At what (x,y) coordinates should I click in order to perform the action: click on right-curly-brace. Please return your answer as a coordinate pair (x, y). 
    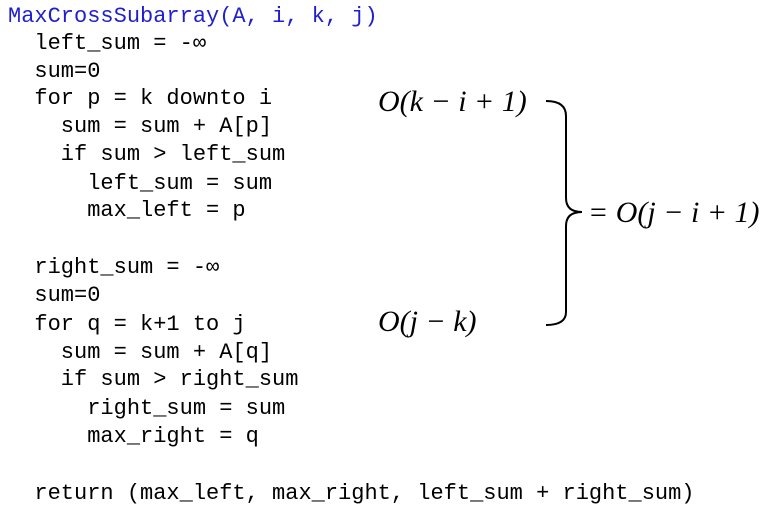
    Looking at the image, I should click on (564, 213).